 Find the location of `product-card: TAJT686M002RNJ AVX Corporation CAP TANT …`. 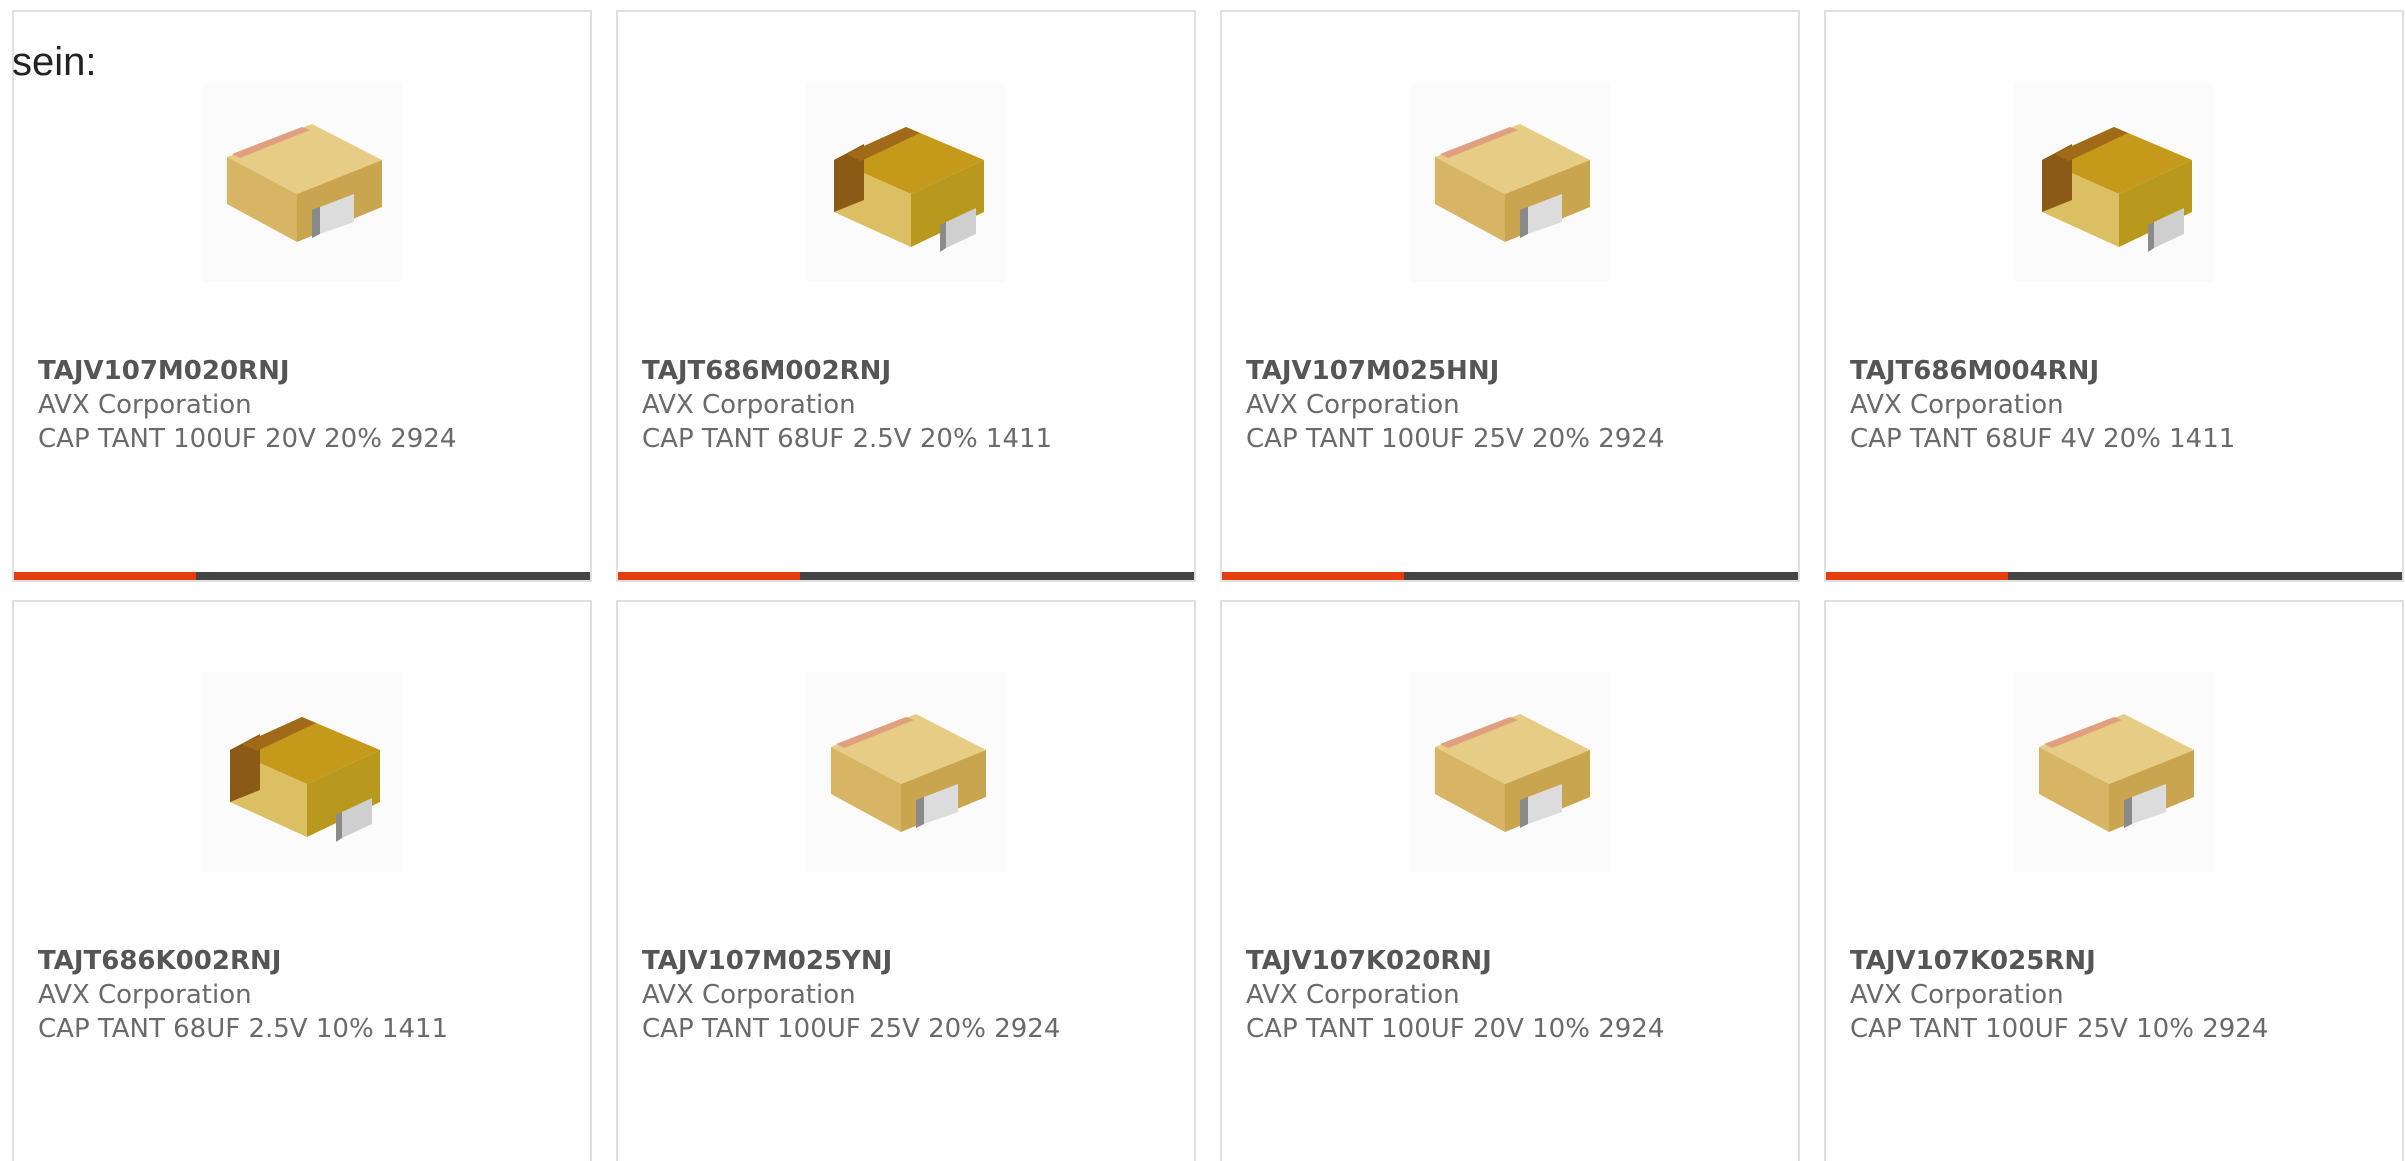

product-card: TAJT686M002RNJ AVX Corporation CAP TANT … is located at coordinates (906, 296).